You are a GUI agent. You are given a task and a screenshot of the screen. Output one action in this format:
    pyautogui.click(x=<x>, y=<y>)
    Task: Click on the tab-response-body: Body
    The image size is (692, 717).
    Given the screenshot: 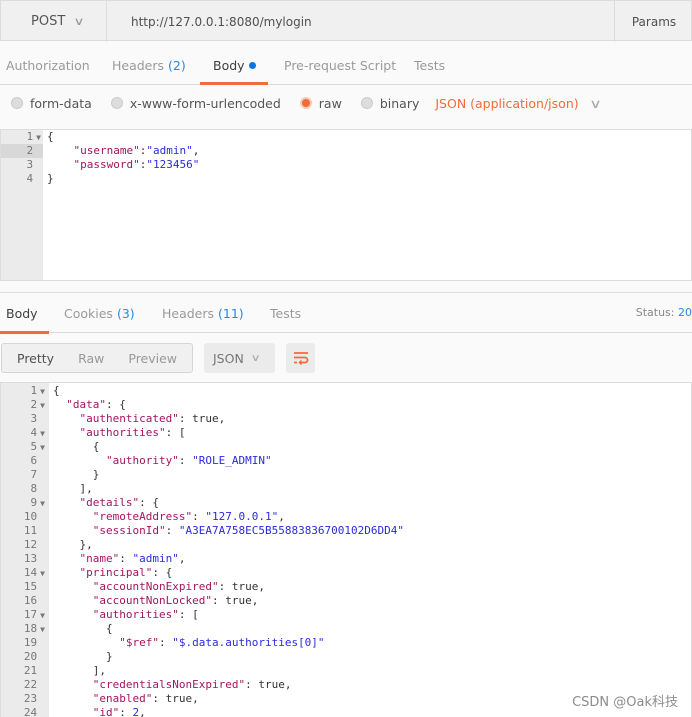 What is the action you would take?
    pyautogui.click(x=24, y=313)
    